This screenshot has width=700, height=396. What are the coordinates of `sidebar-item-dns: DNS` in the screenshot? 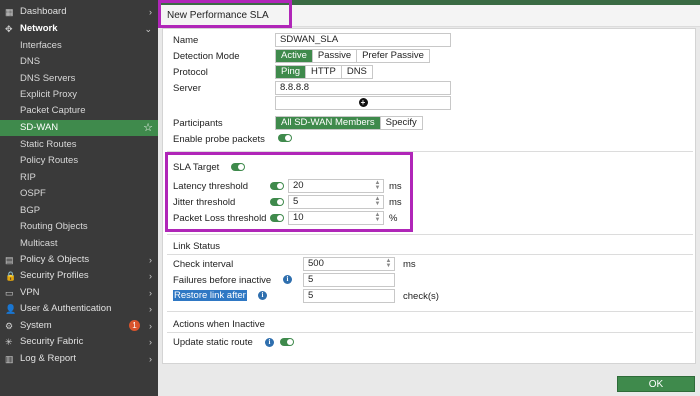 It's located at (79, 62).